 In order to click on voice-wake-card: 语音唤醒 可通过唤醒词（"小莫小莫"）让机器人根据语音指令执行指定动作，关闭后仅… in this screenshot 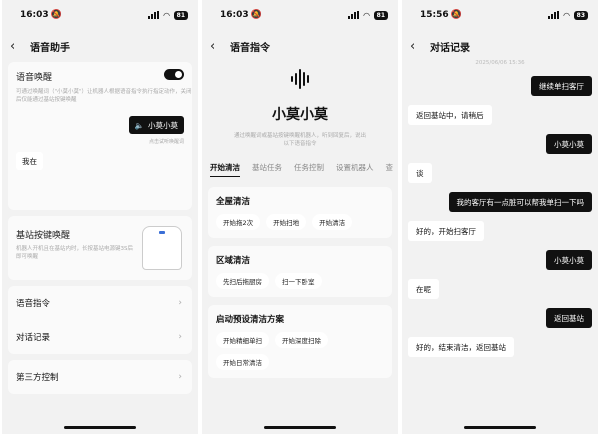, I will do `click(100, 136)`.